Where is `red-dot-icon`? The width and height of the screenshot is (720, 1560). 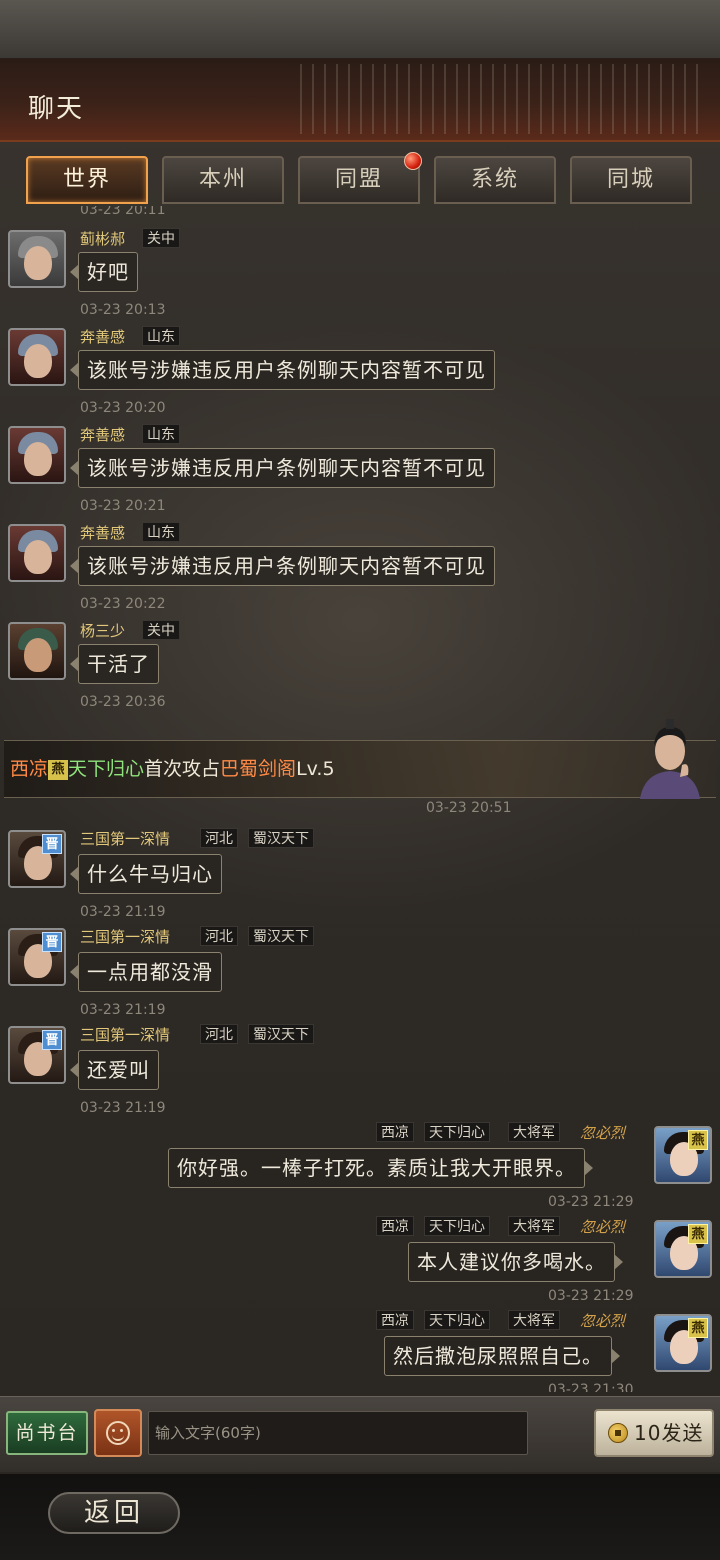
red-dot-icon is located at coordinates (413, 161).